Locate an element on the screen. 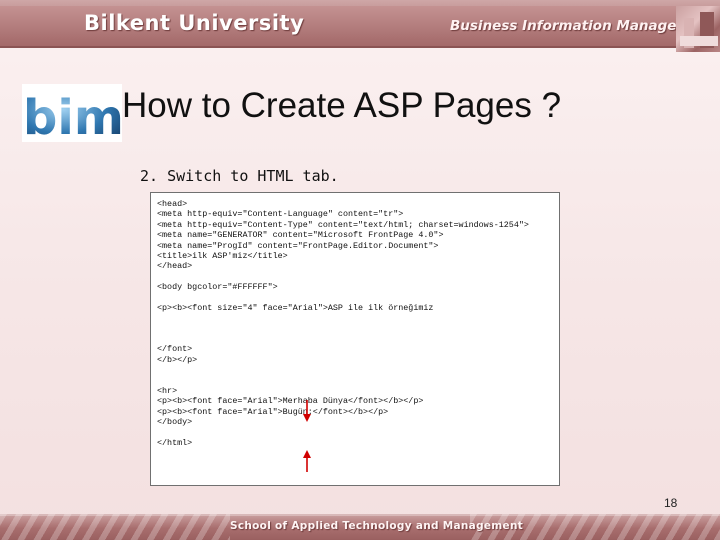 The width and height of the screenshot is (720, 540). header-photo is located at coordinates (698, 29).